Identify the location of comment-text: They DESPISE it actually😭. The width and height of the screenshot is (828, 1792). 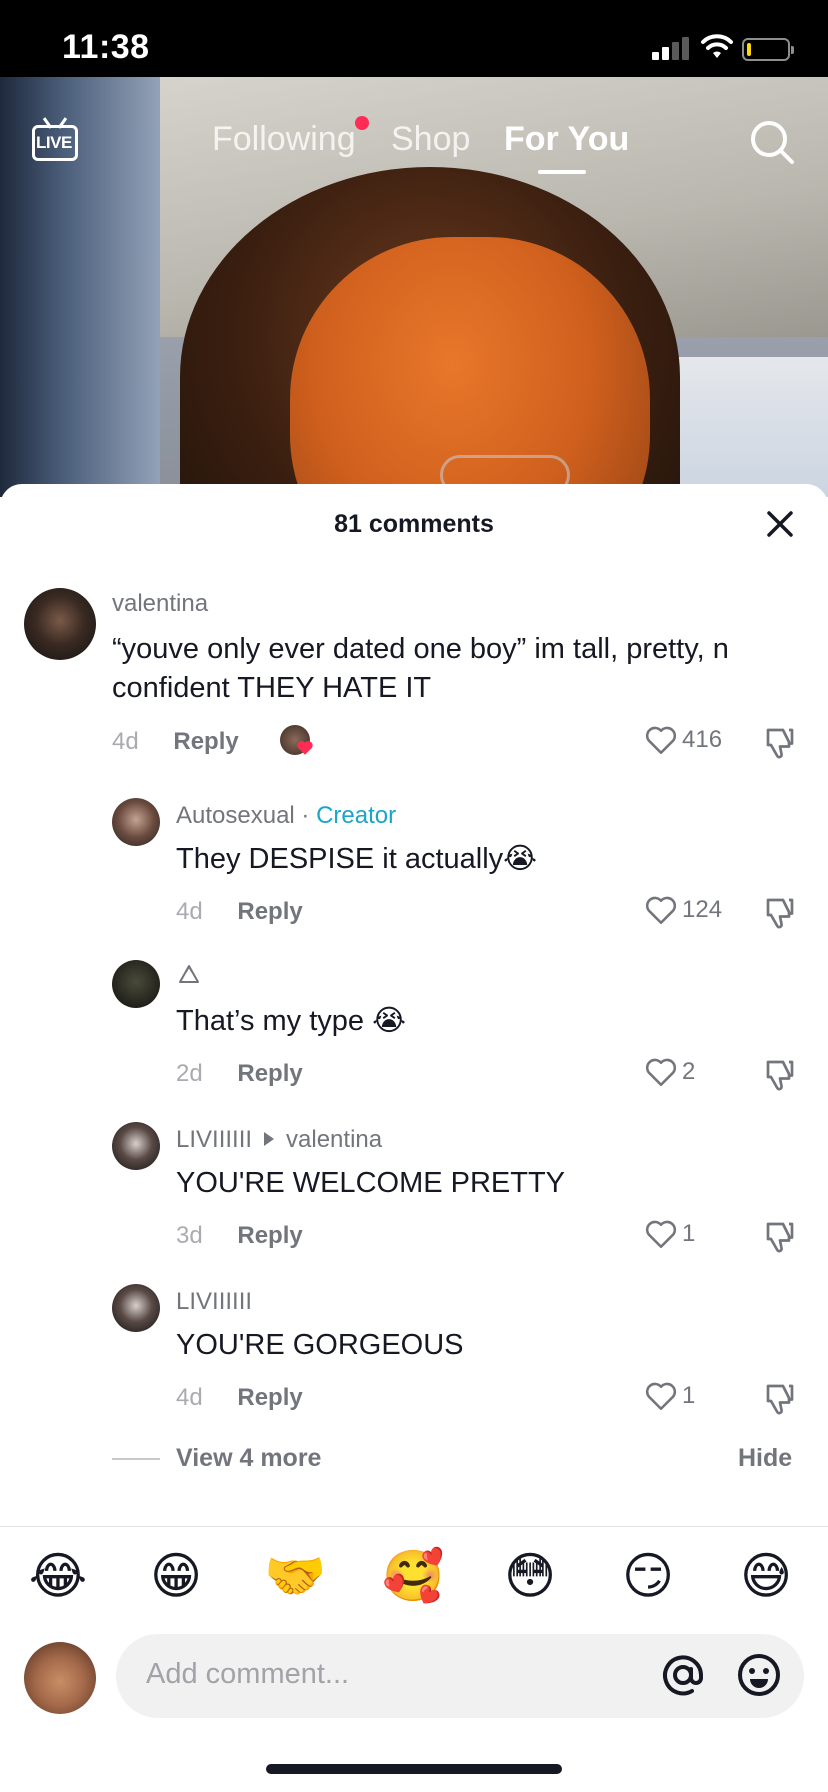
(357, 859).